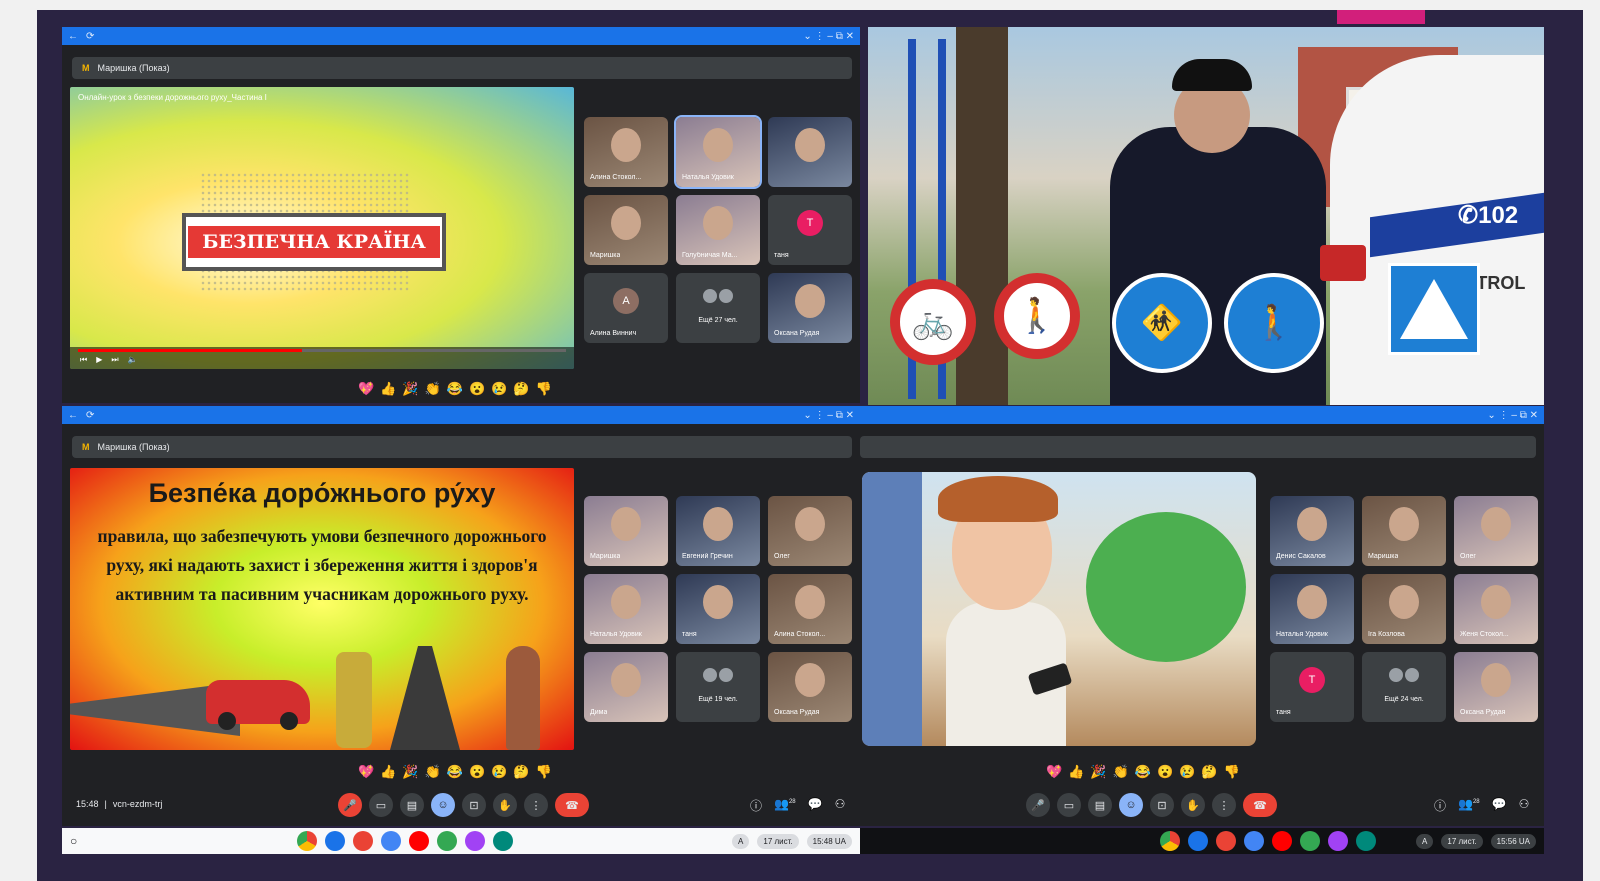 The image size is (1600, 881). What do you see at coordinates (83, 360) in the screenshot?
I see `skip-back-icon: ⏮` at bounding box center [83, 360].